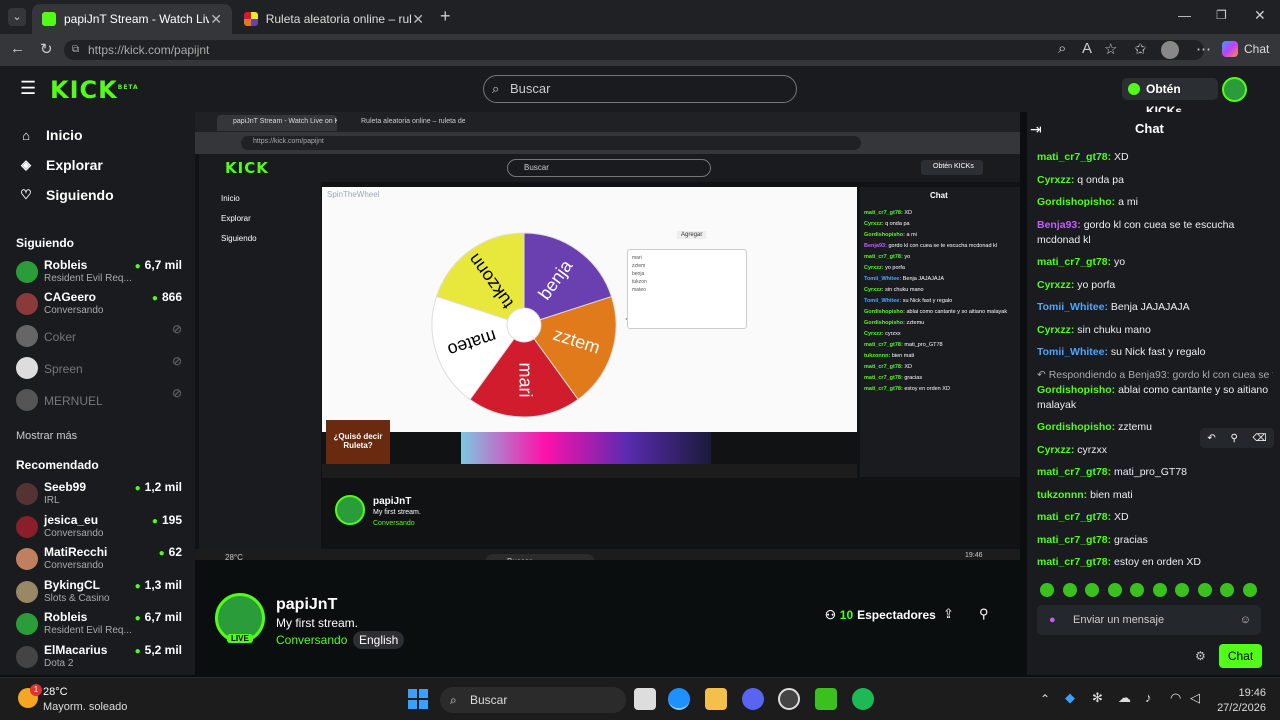  Describe the element at coordinates (1203, 49) in the screenshot. I see `more-menu-icon: ⋯` at that location.